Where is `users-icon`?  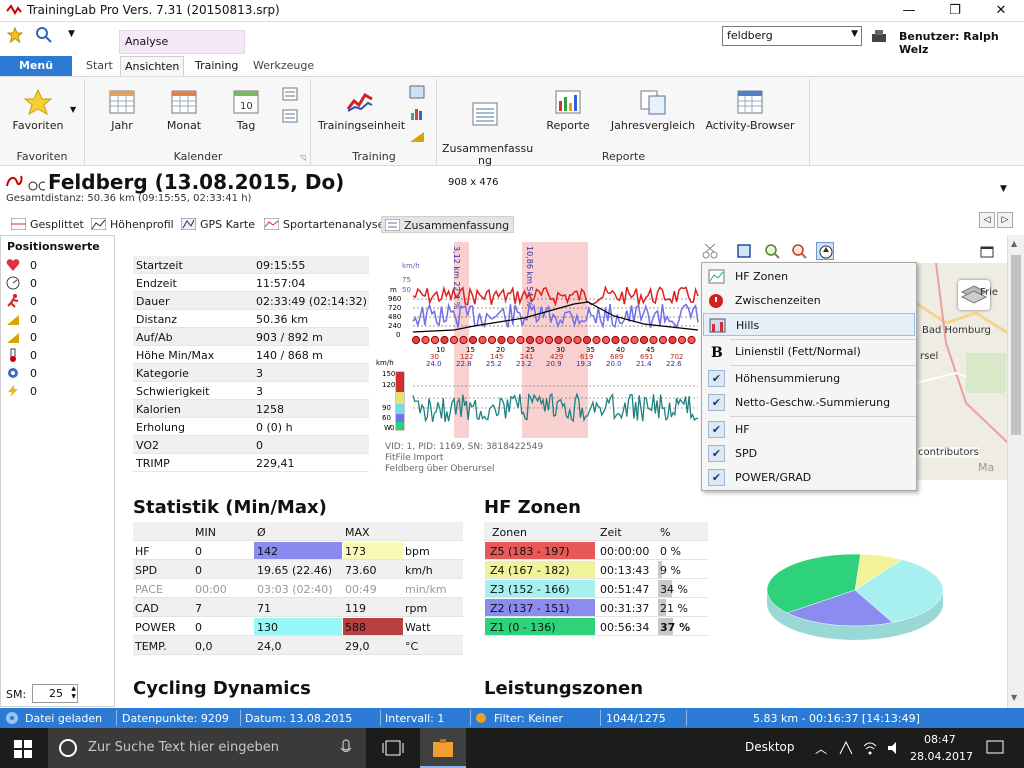 users-icon is located at coordinates (879, 36).